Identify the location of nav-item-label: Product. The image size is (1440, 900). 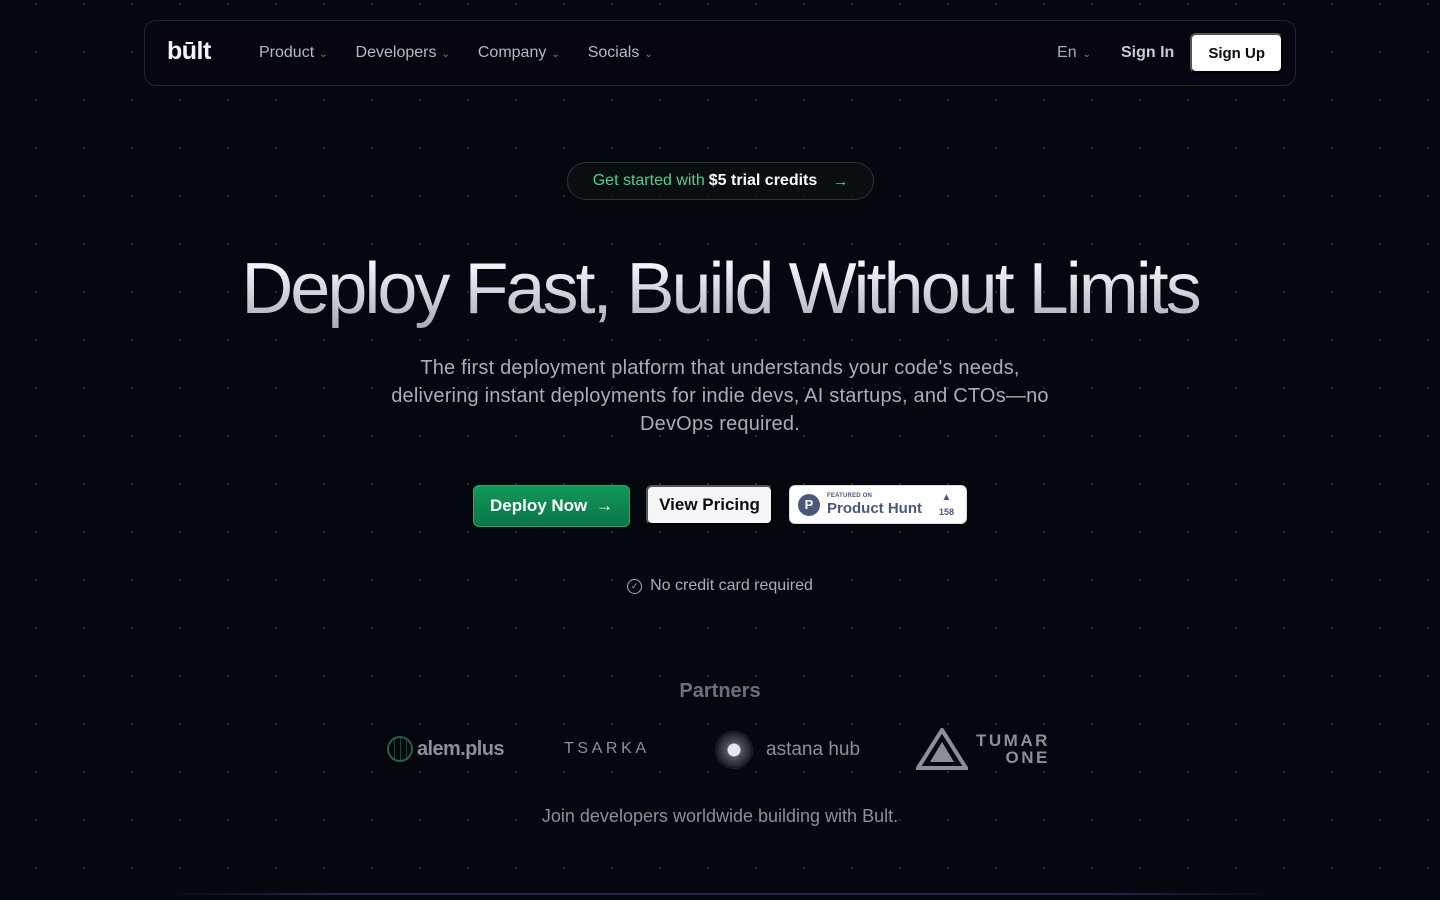
(287, 52).